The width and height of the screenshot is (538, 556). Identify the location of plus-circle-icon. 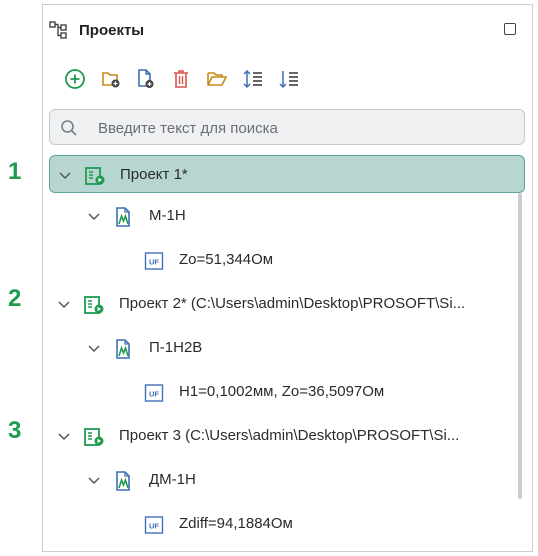
(75, 79).